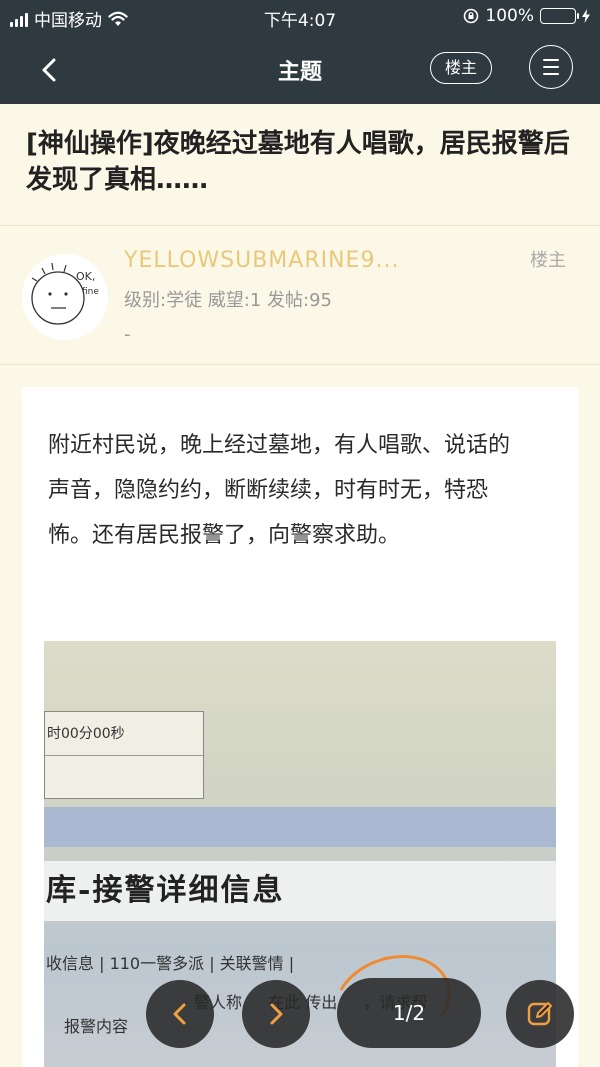  I want to click on op-badge: 楼主, so click(548, 260).